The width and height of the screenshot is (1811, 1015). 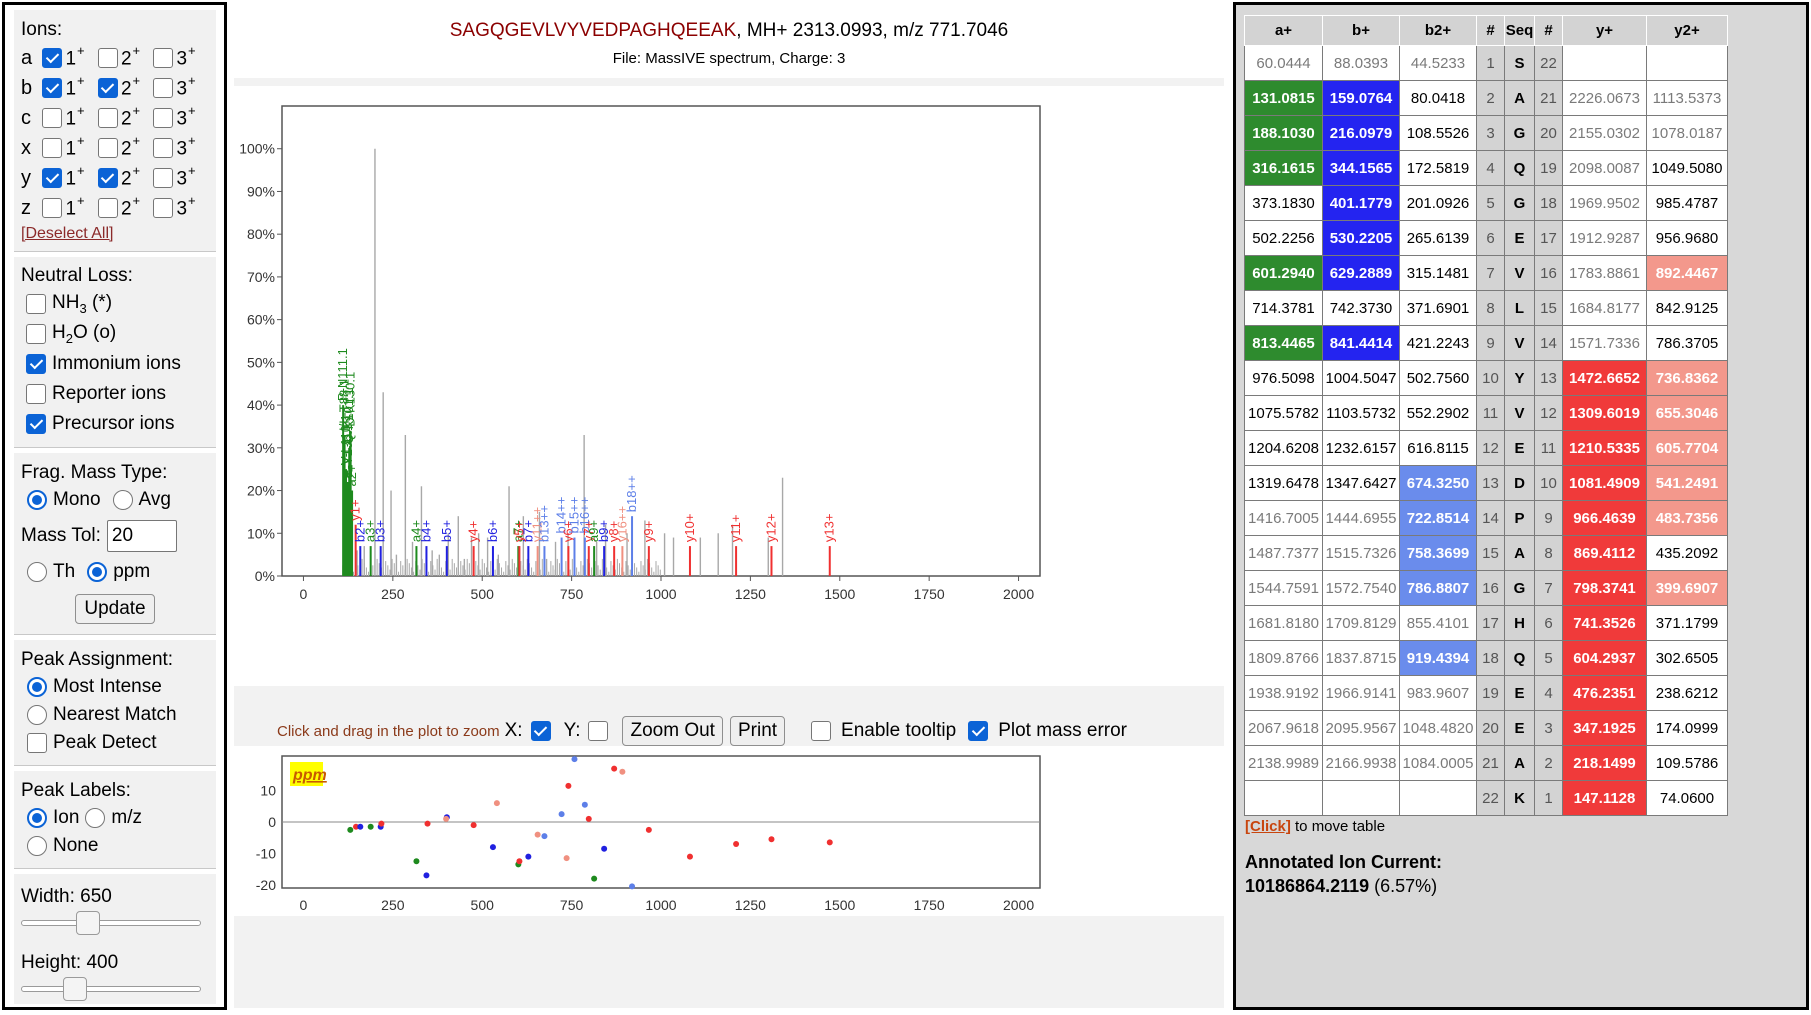 What do you see at coordinates (163, 177) in the screenshot?
I see `ion-y-charge-3-checkbox` at bounding box center [163, 177].